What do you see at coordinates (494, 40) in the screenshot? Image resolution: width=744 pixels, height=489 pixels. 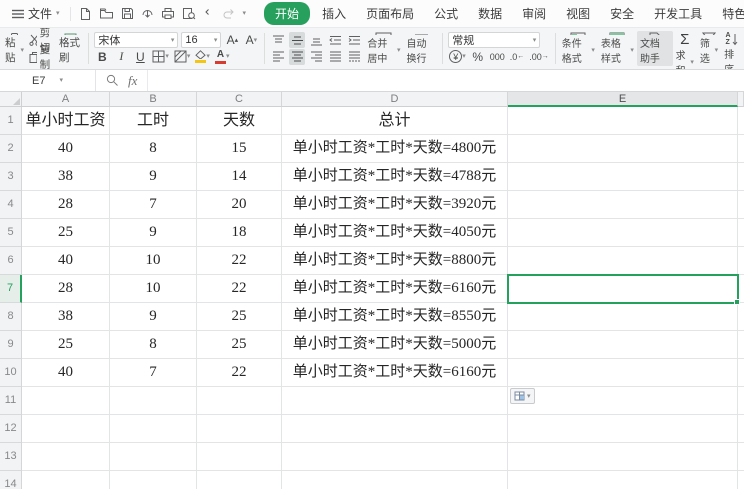 I see `number-format-select: 常规 ▾` at bounding box center [494, 40].